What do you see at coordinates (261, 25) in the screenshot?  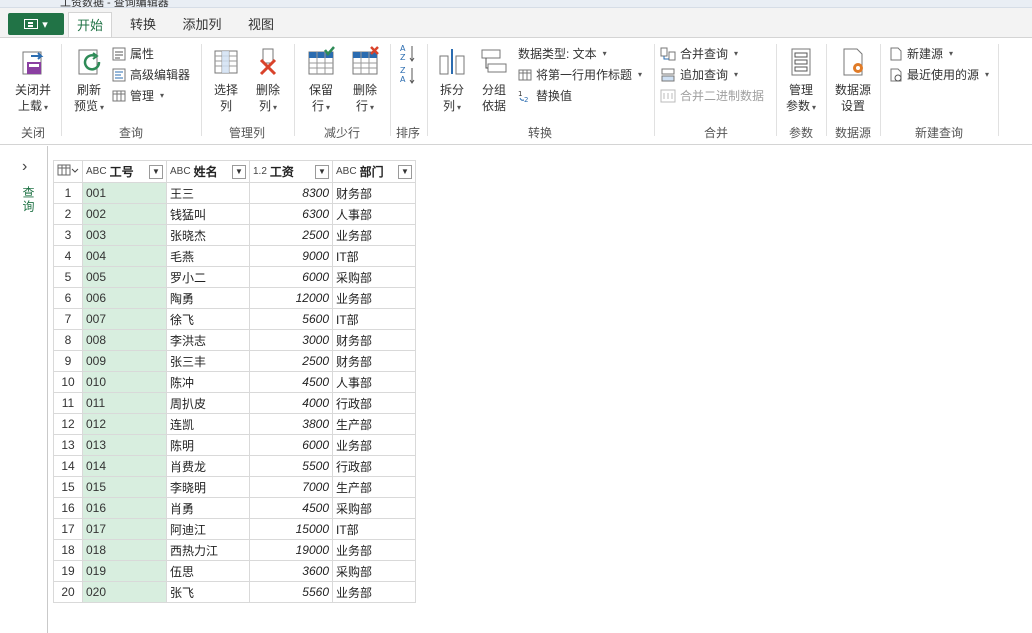 I see `tab-view: 视图` at bounding box center [261, 25].